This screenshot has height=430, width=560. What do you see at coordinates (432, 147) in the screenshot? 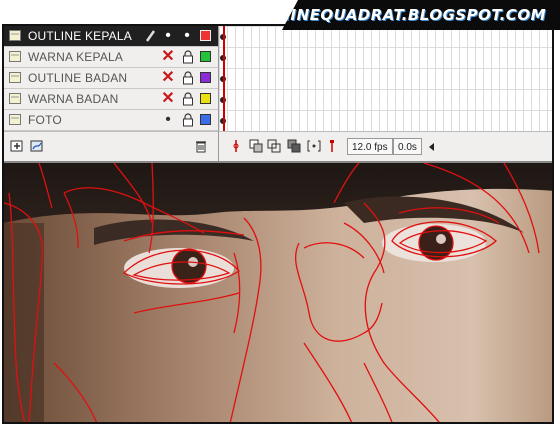
I see `scroll-left-arrow-icon` at bounding box center [432, 147].